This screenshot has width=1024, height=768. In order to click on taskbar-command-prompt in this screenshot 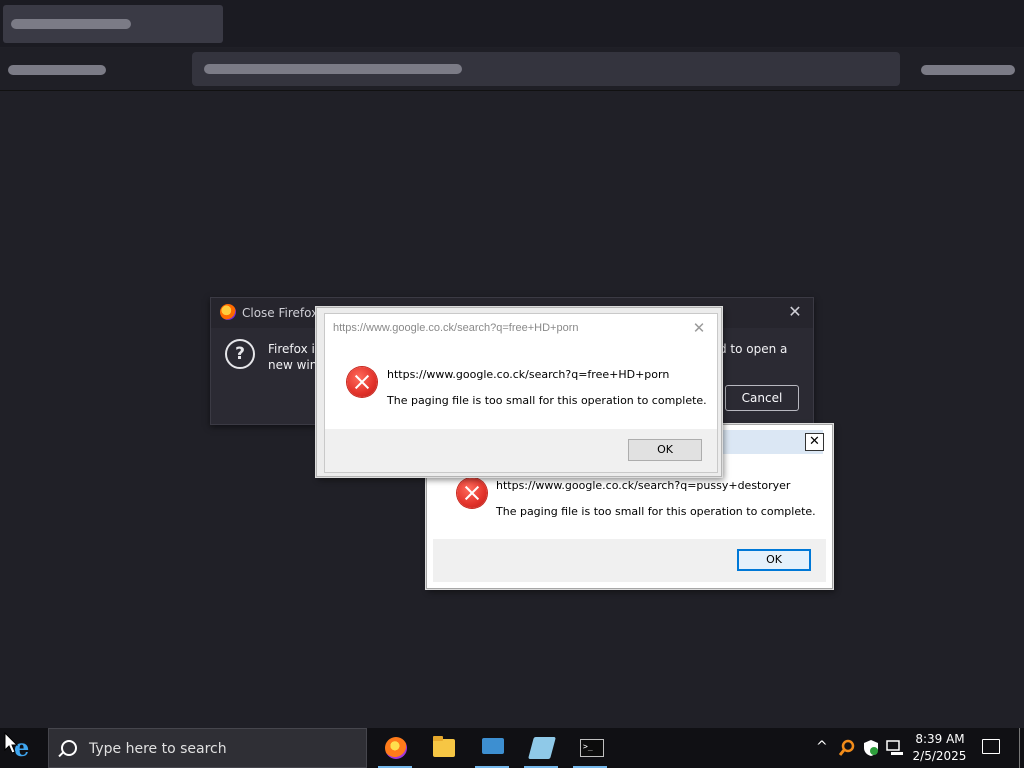, I will do `click(590, 748)`.